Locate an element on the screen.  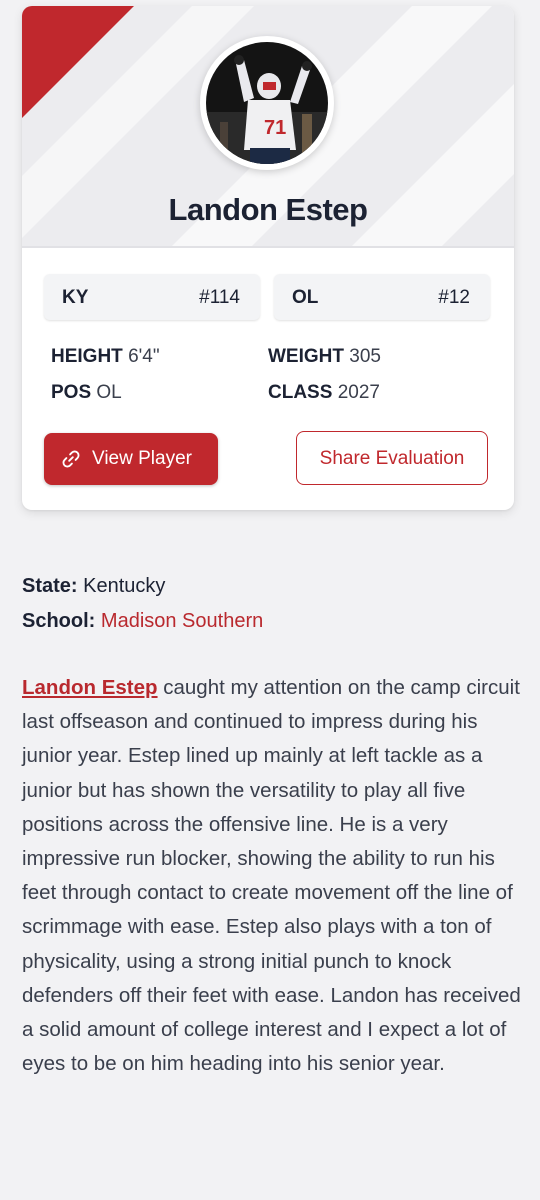
class-label: CLASS is located at coordinates (300, 392).